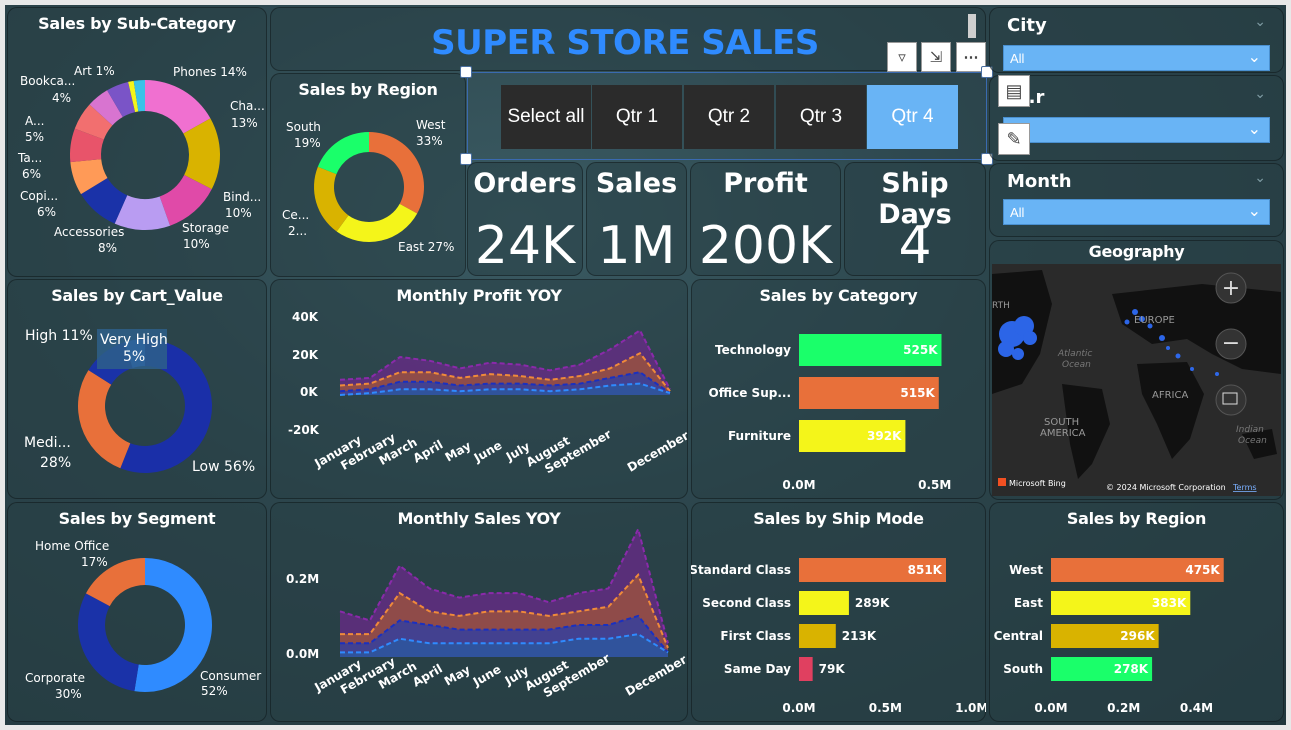 Image resolution: width=1291 pixels, height=730 pixels. What do you see at coordinates (1169, 603) in the screenshot?
I see `value-label: 383K` at bounding box center [1169, 603].